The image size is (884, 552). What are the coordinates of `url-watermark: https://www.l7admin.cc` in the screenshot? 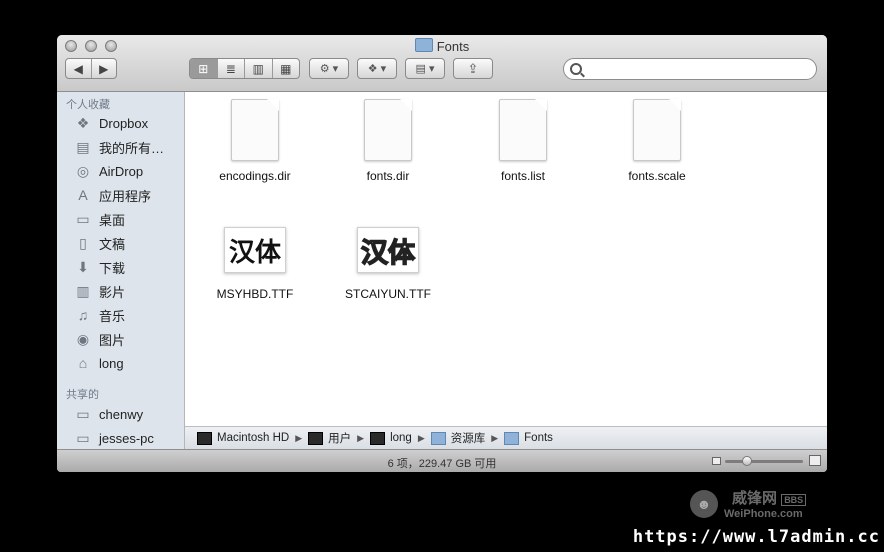 It's located at (756, 537).